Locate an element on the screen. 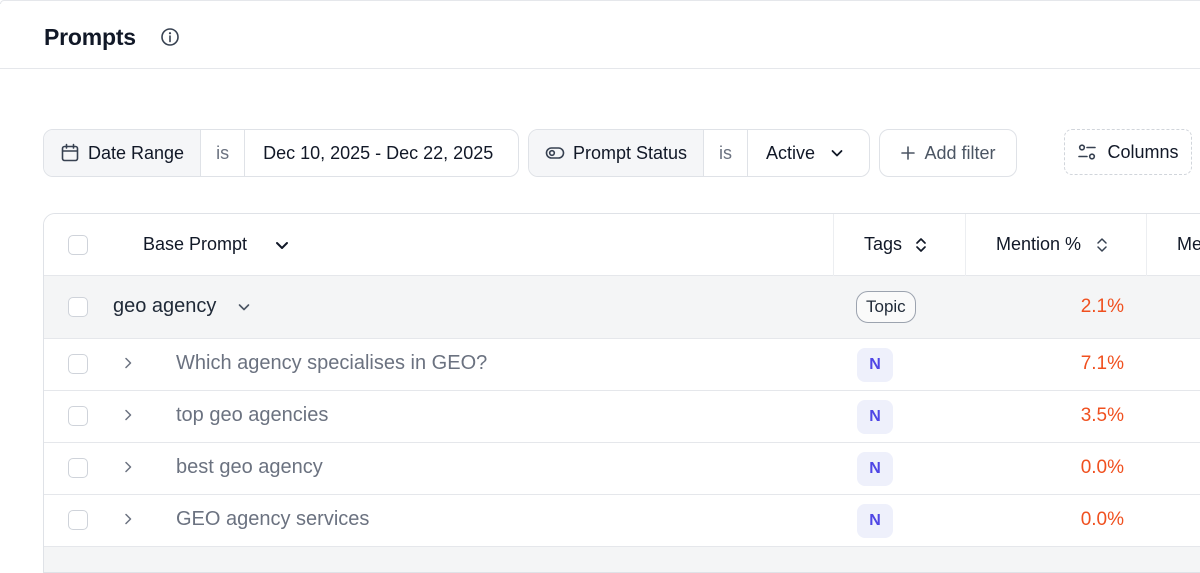  columns-button: Columns is located at coordinates (1128, 152).